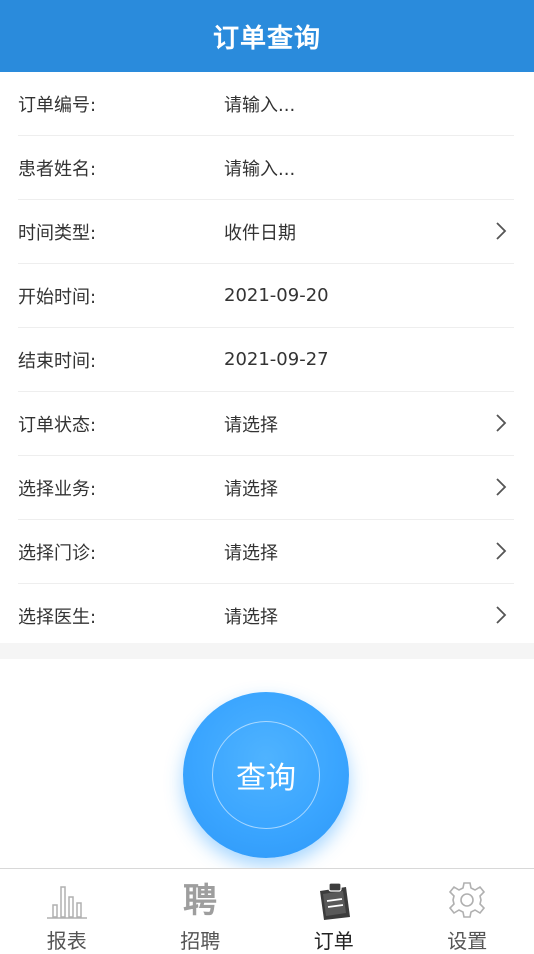 This screenshot has width=534, height=954. What do you see at coordinates (276, 295) in the screenshot?
I see `start-date-value: 2021-09-20` at bounding box center [276, 295].